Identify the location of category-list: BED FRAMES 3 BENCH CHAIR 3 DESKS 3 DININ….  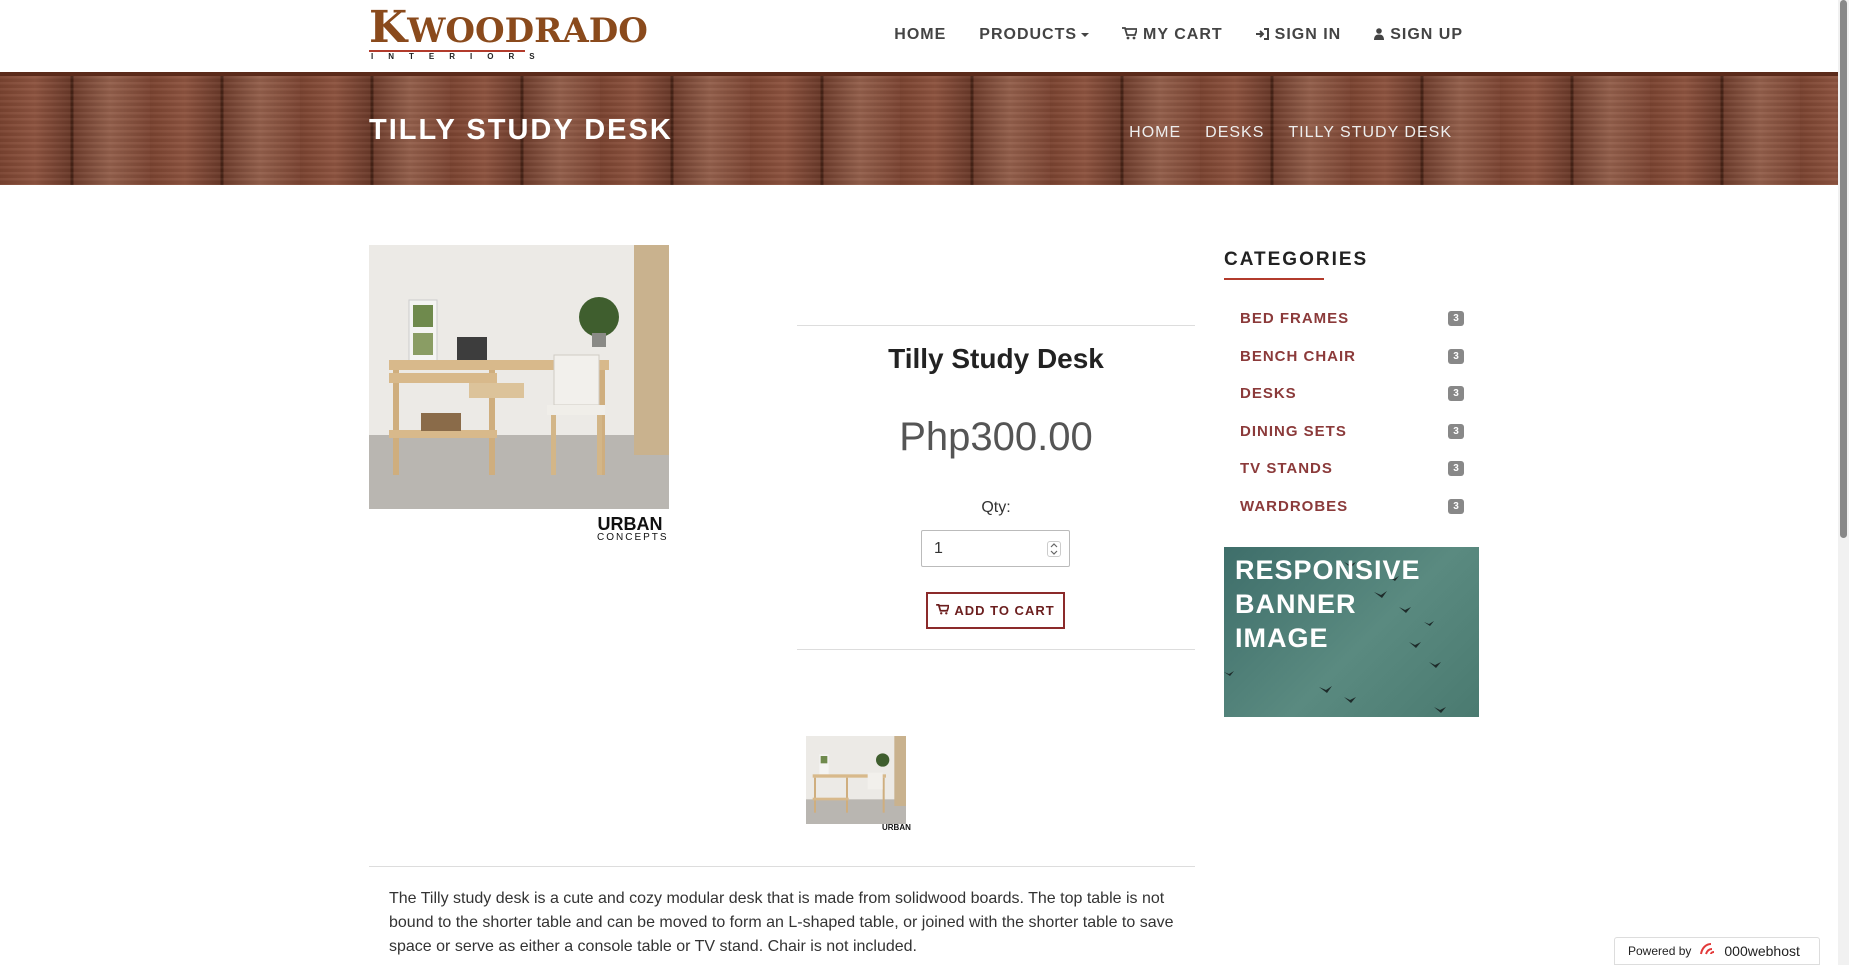
(1352, 412).